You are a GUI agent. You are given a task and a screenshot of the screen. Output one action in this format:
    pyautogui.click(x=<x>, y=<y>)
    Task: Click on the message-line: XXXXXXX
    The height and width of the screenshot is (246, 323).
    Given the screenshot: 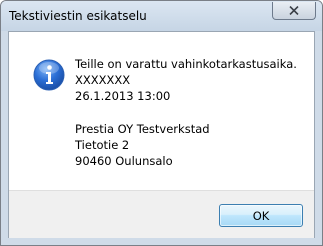 What is the action you would take?
    pyautogui.click(x=103, y=80)
    